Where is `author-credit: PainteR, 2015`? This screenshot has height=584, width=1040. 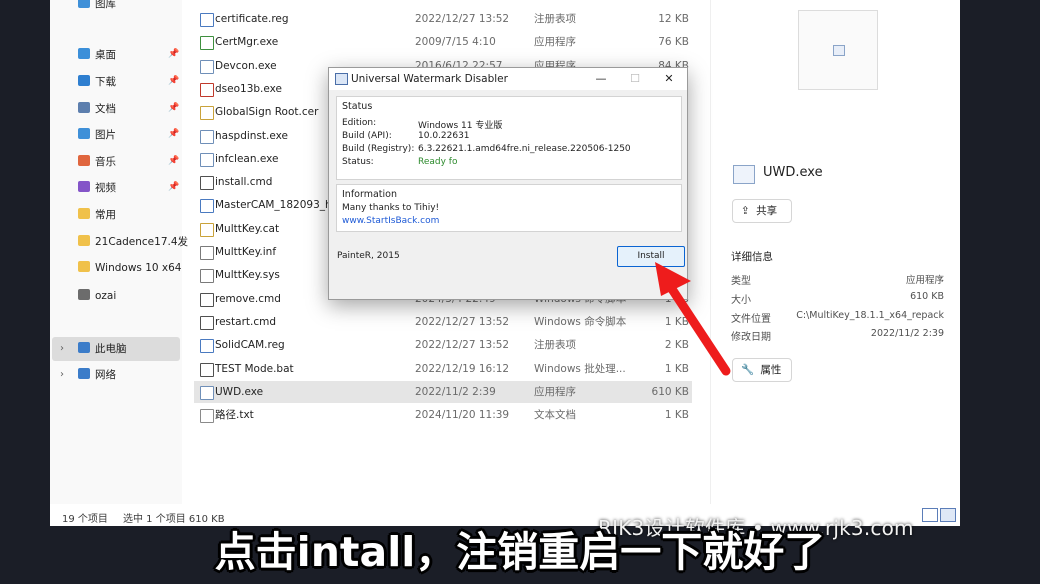 author-credit: PainteR, 2015 is located at coordinates (368, 256).